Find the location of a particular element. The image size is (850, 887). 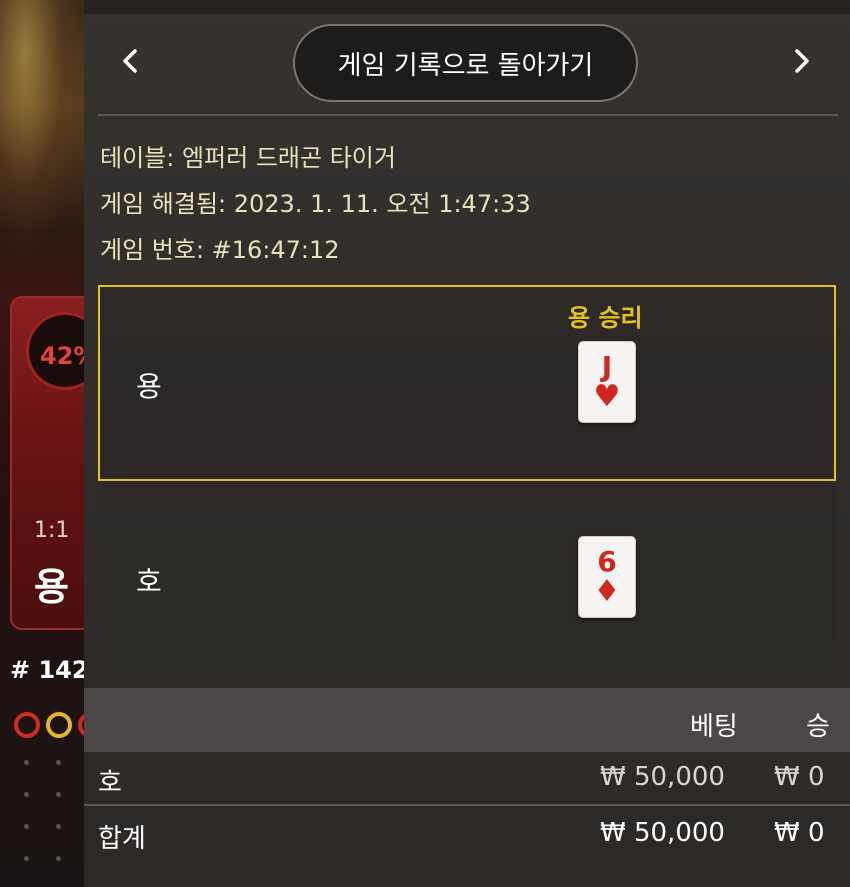

game-number: 게임 번호: #16:47:12 is located at coordinates (220, 250).